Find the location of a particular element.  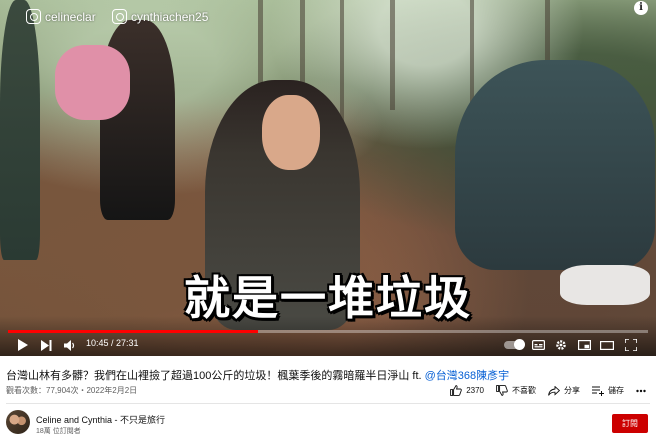

dislike-button: 不喜歡 is located at coordinates (516, 390).